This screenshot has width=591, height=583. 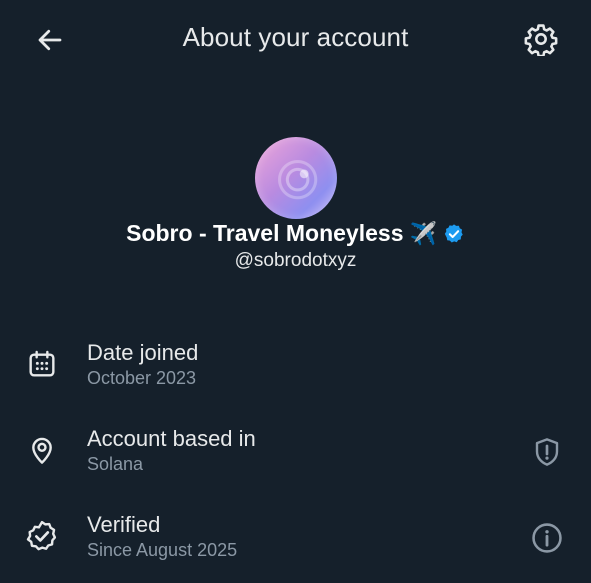 I want to click on display-name-text: Sobro - Travel Moneyless, so click(x=265, y=233).